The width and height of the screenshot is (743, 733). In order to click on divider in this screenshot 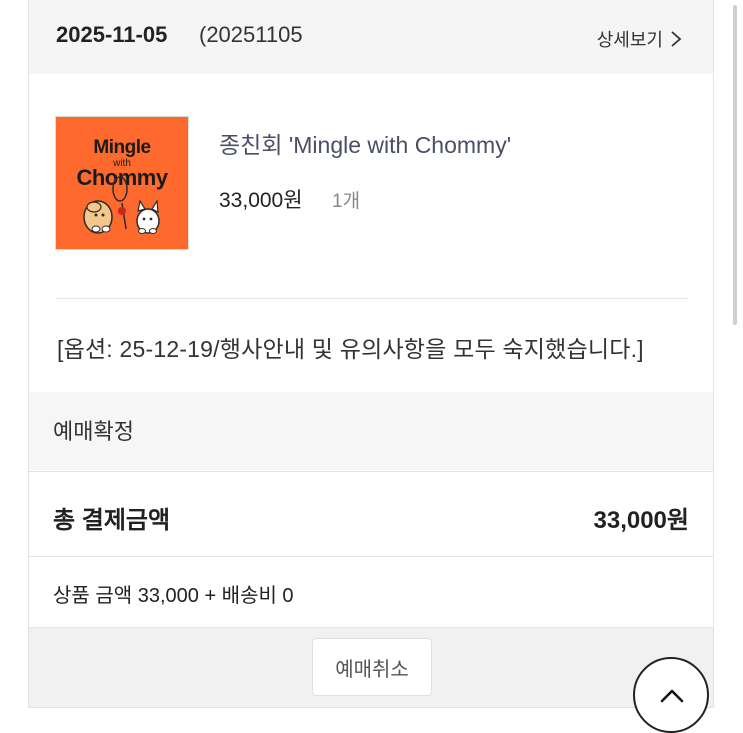, I will do `click(372, 298)`.